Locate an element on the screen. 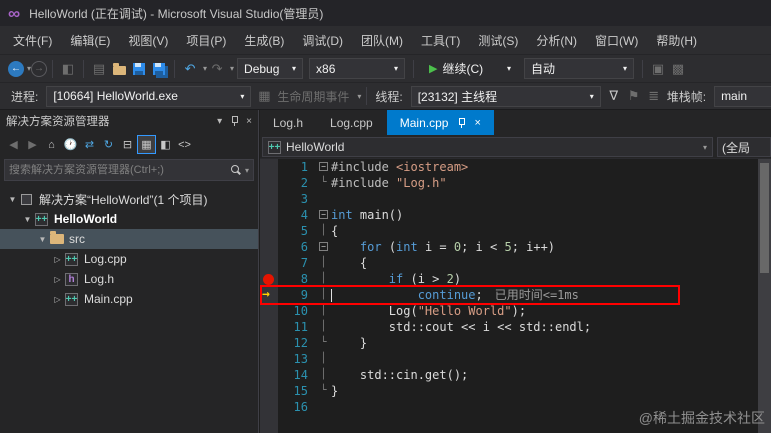  glyph-margin-cell: → is located at coordinates (269, 295).